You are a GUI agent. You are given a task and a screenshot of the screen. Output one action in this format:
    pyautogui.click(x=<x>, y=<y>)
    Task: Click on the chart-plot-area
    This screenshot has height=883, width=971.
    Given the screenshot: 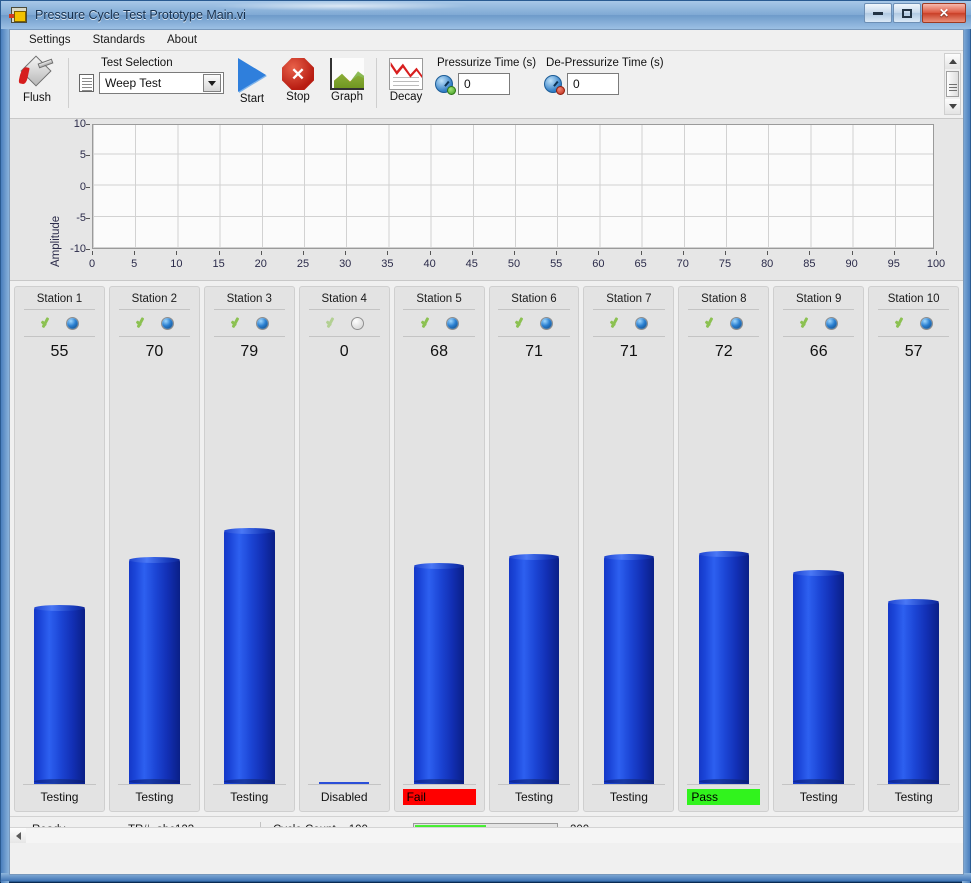 What is the action you would take?
    pyautogui.click(x=513, y=186)
    